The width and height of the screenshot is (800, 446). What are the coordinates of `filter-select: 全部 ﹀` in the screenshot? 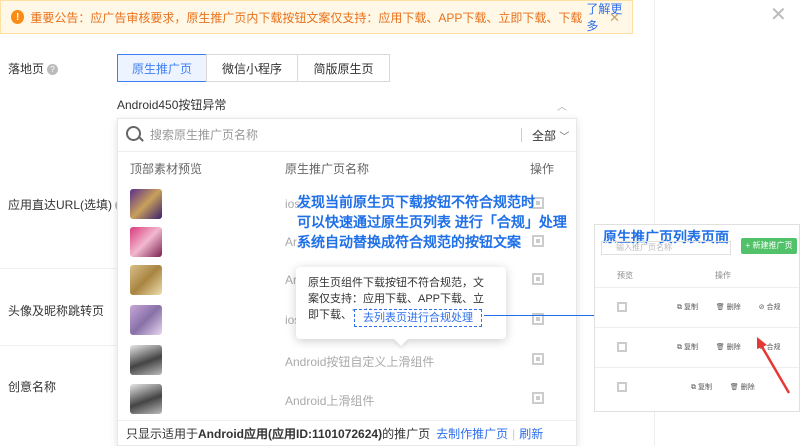 It's located at (550, 135).